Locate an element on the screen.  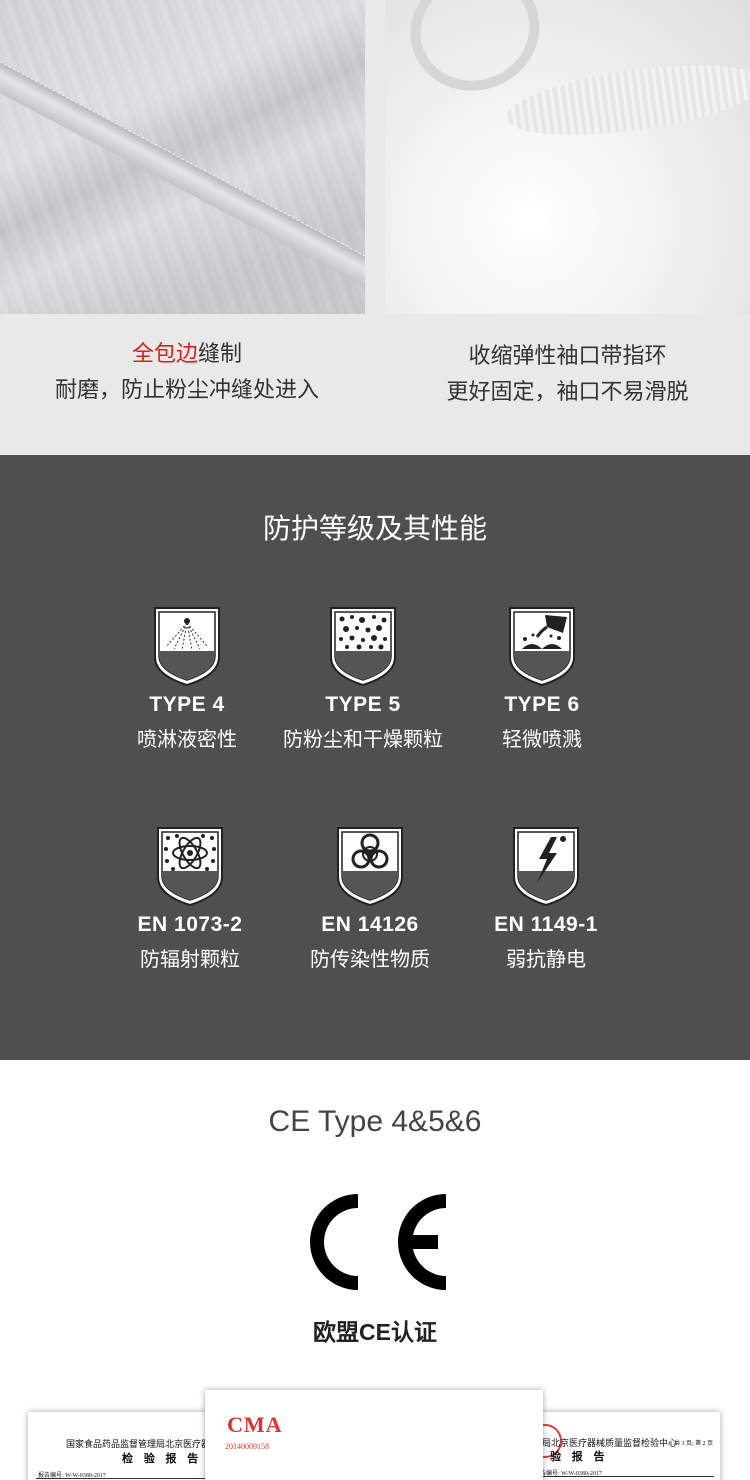
seam-feature-line1-rest: 缝制 is located at coordinates (220, 353).